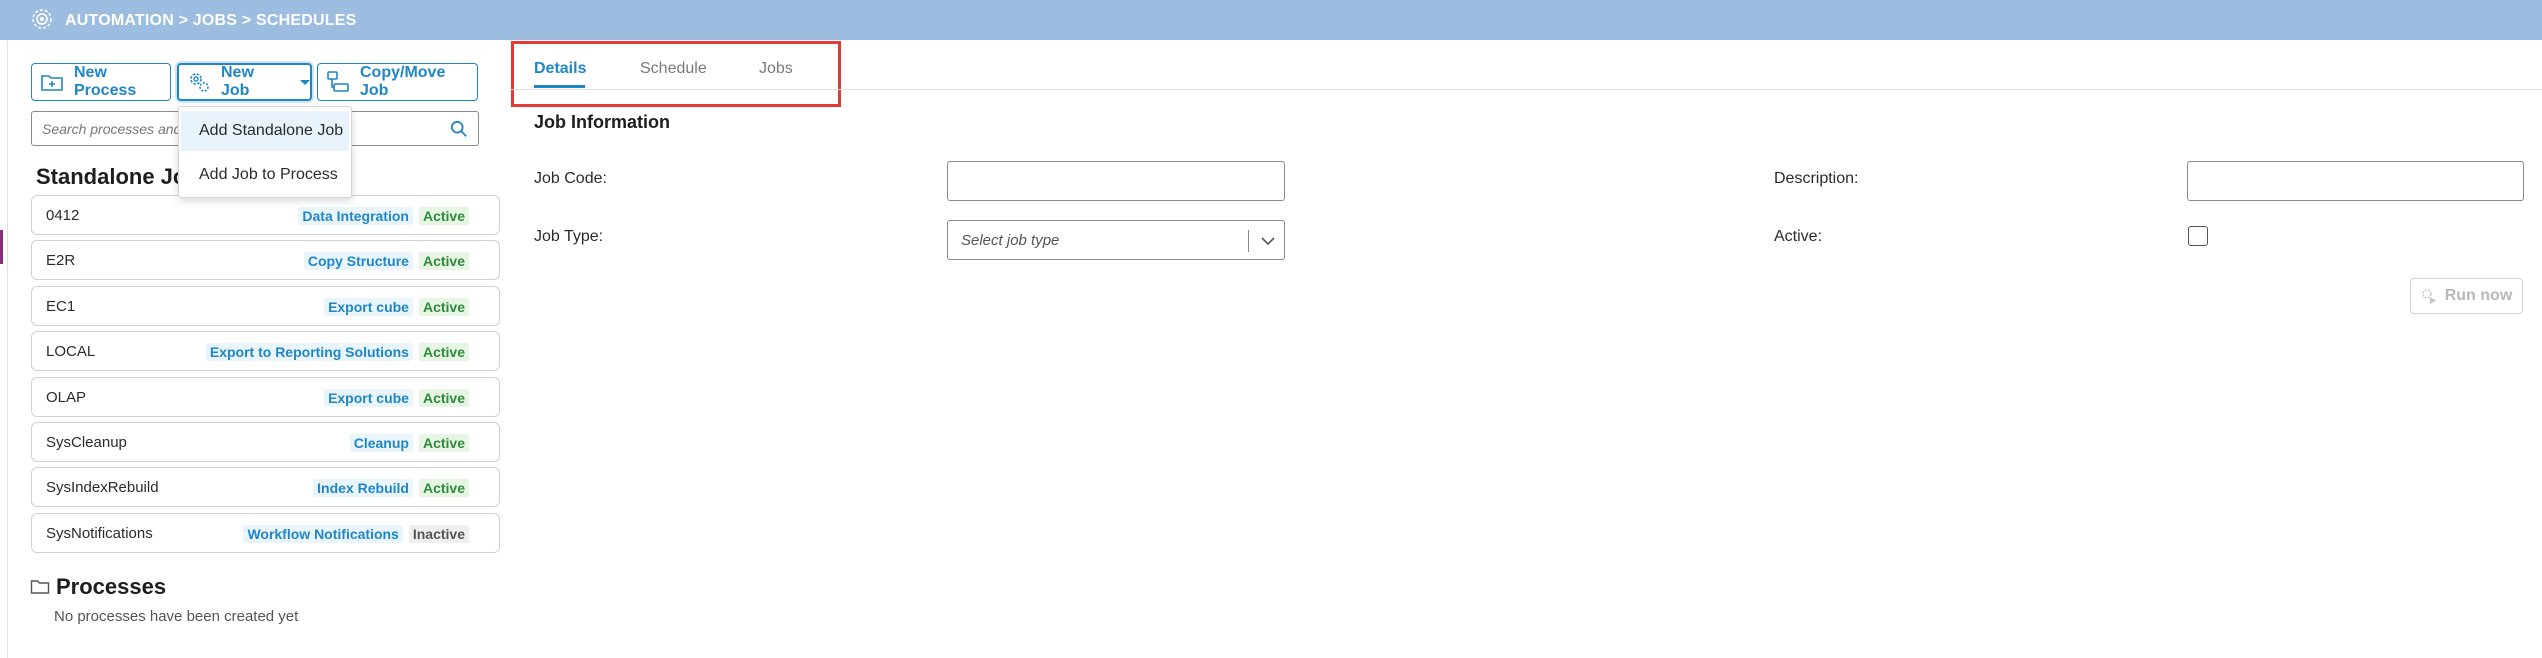 This screenshot has height=658, width=2542. Describe the element at coordinates (1010, 240) in the screenshot. I see `job-type-placeholder: Select job type` at that location.